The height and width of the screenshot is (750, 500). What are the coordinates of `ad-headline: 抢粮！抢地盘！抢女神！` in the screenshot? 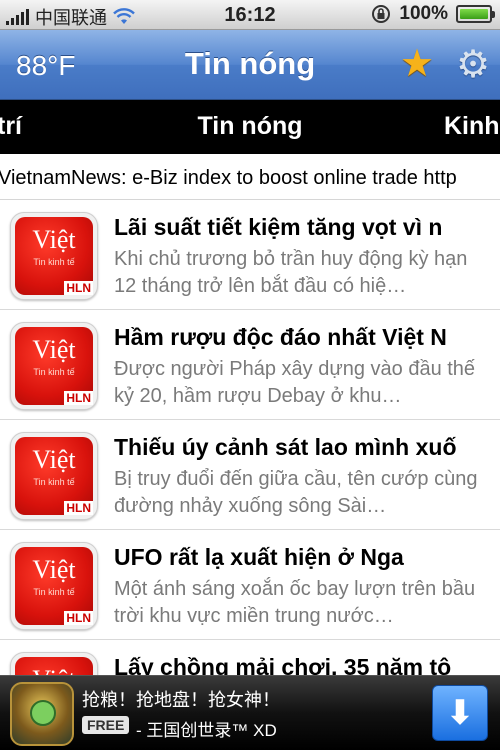 It's located at (181, 700).